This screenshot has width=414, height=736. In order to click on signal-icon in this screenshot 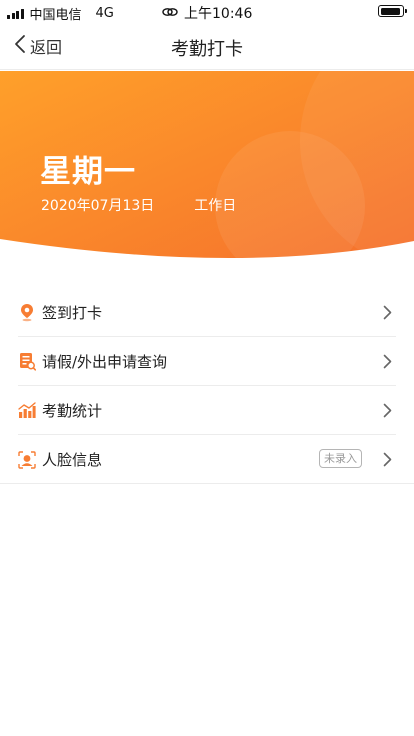, I will do `click(15, 13)`.